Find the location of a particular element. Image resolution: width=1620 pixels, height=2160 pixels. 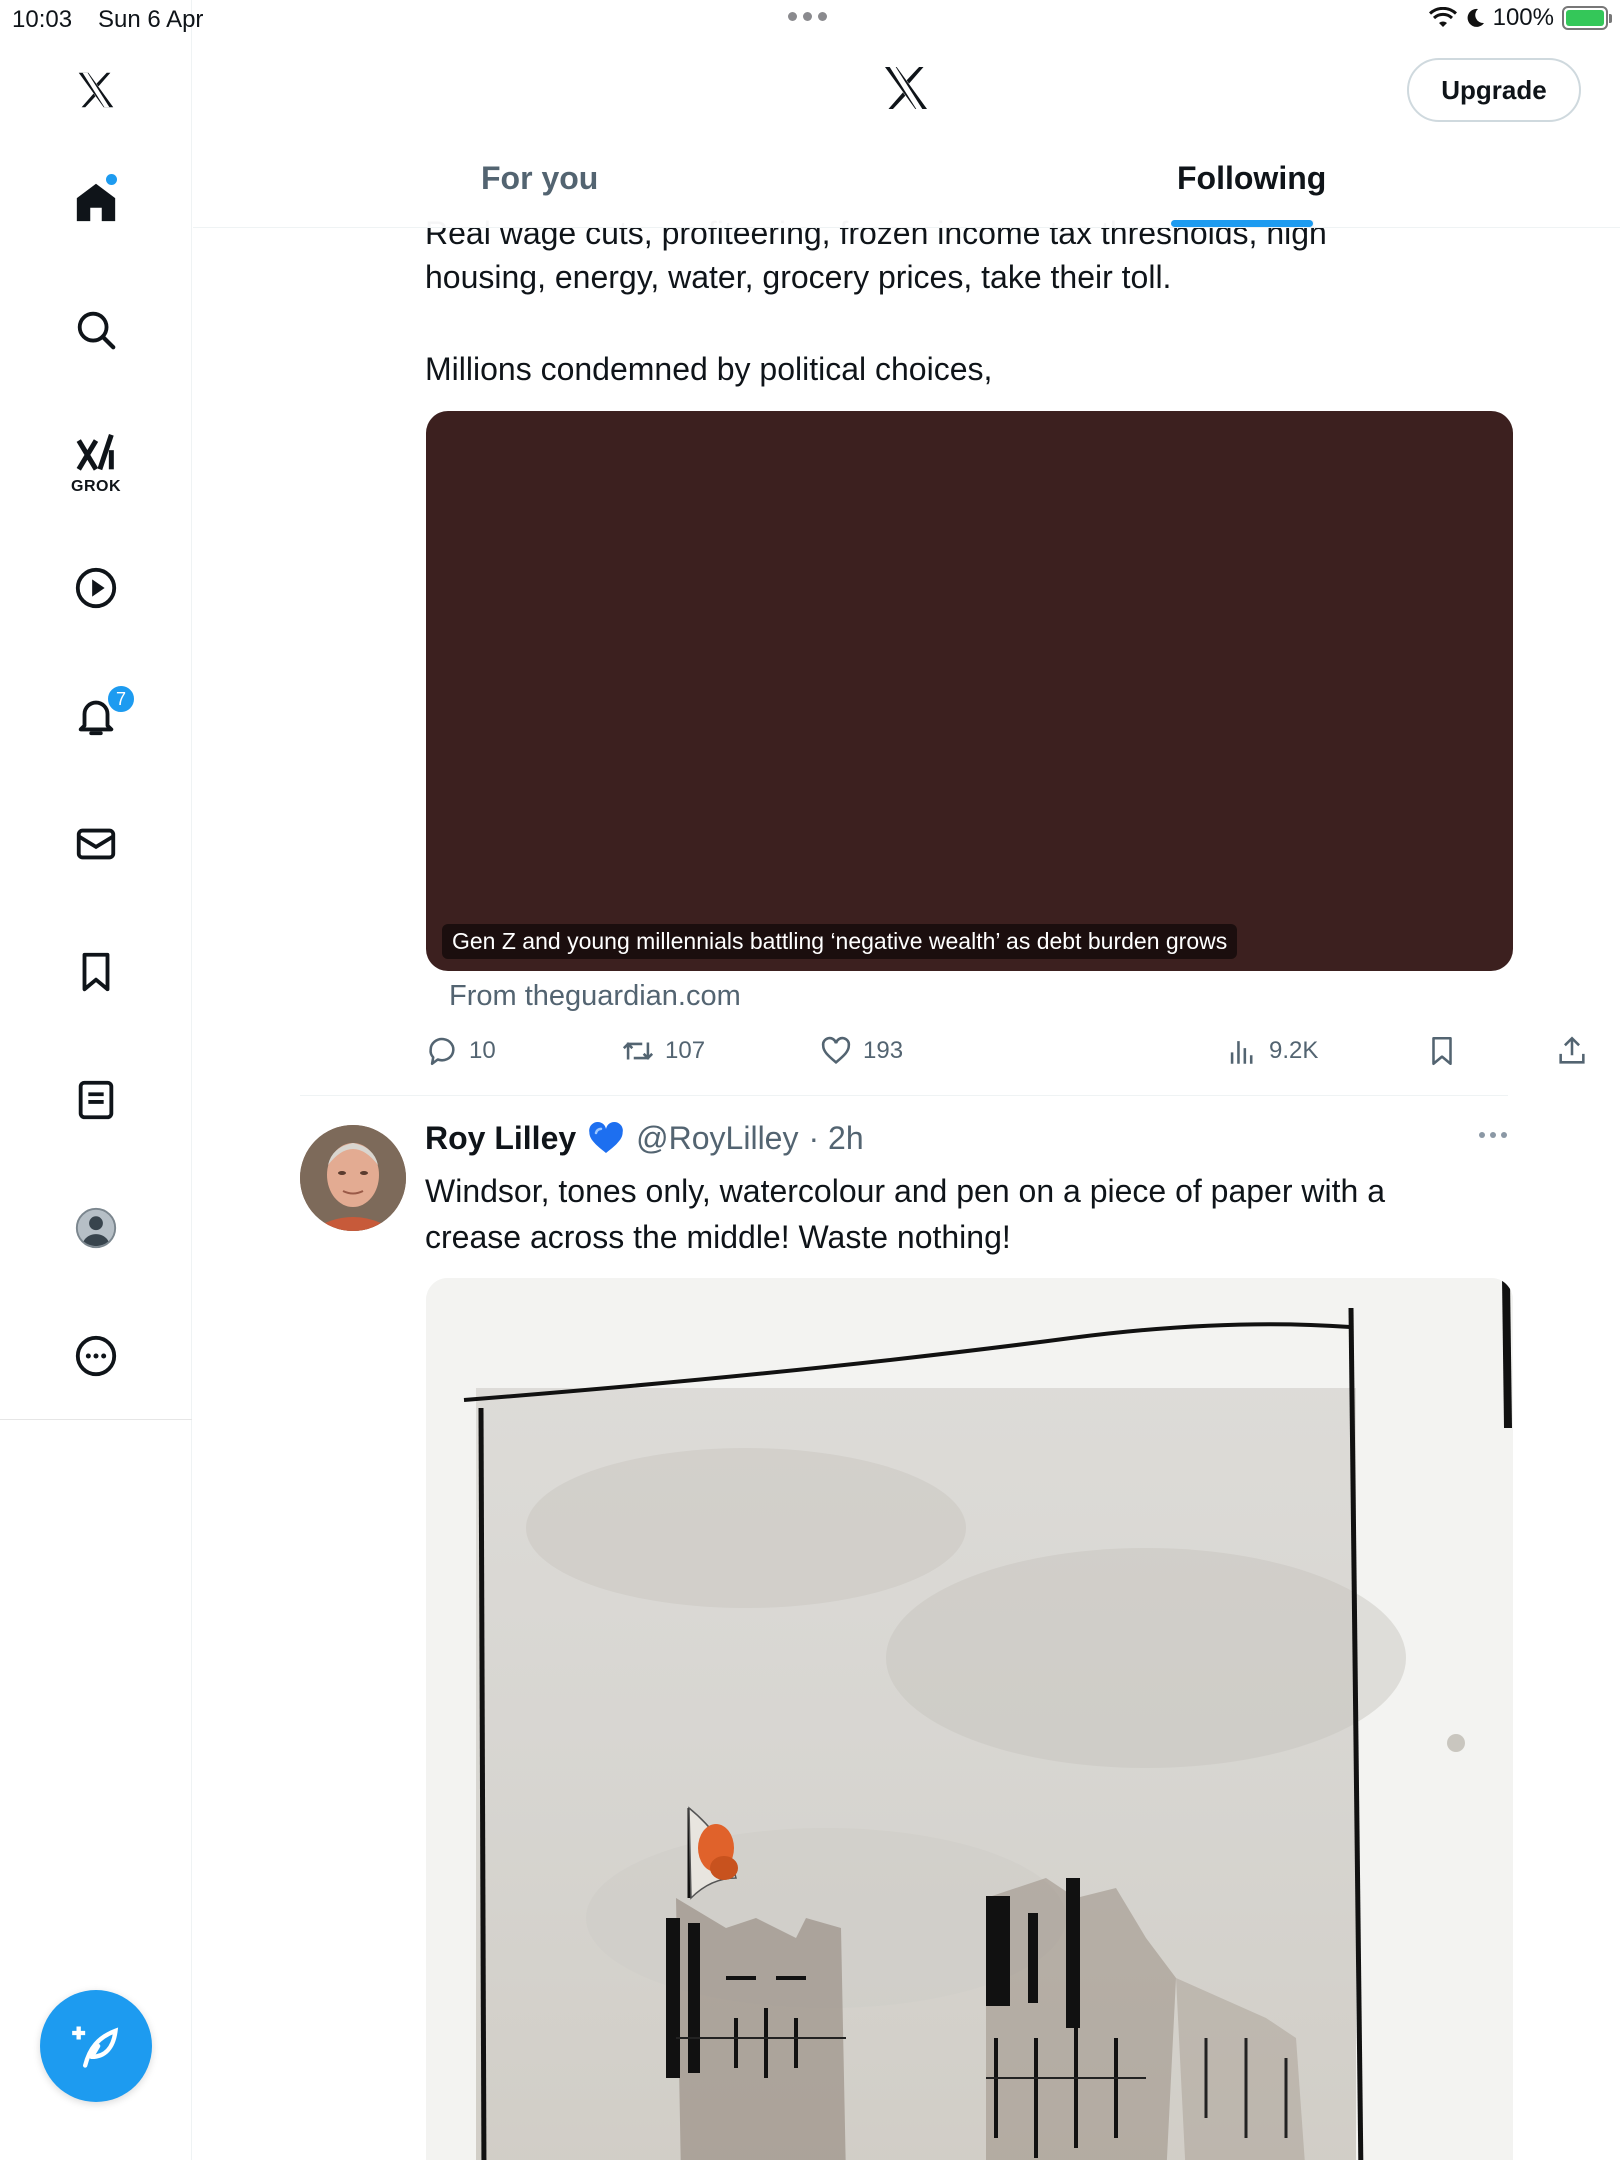

repost-count: 107 is located at coordinates (685, 1050).